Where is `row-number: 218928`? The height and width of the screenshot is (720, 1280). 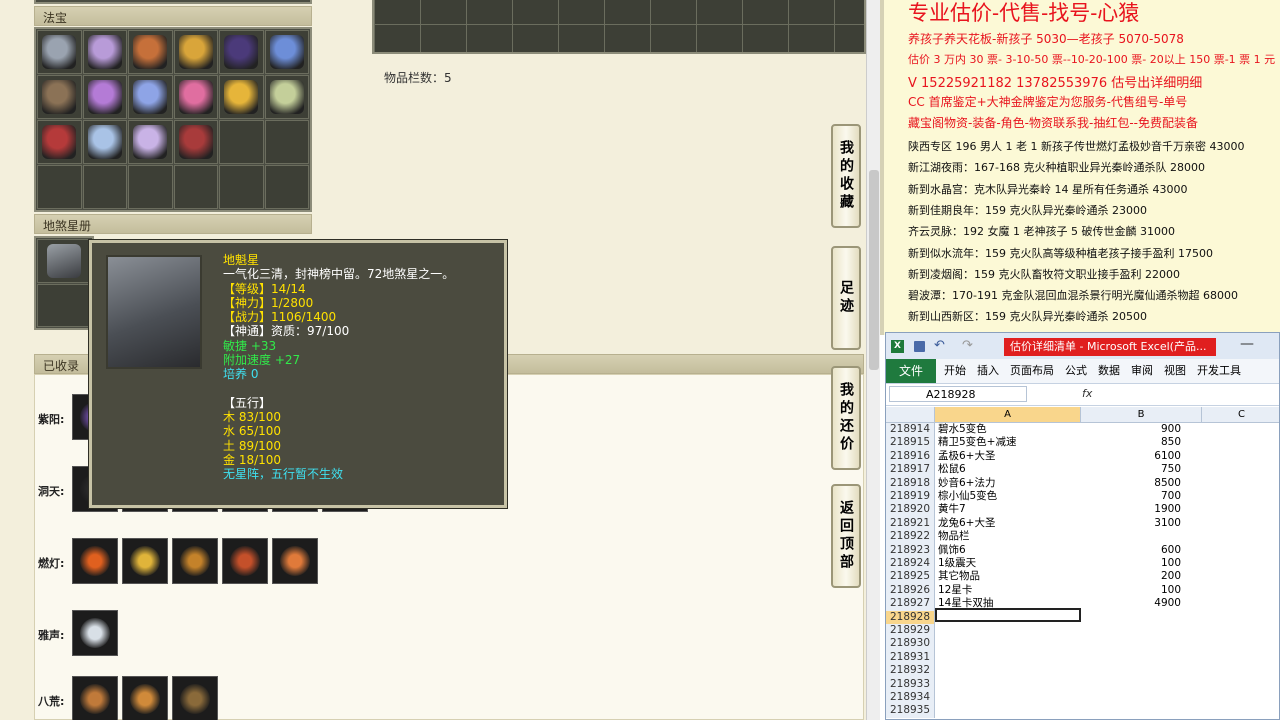
row-number: 218928 is located at coordinates (910, 617).